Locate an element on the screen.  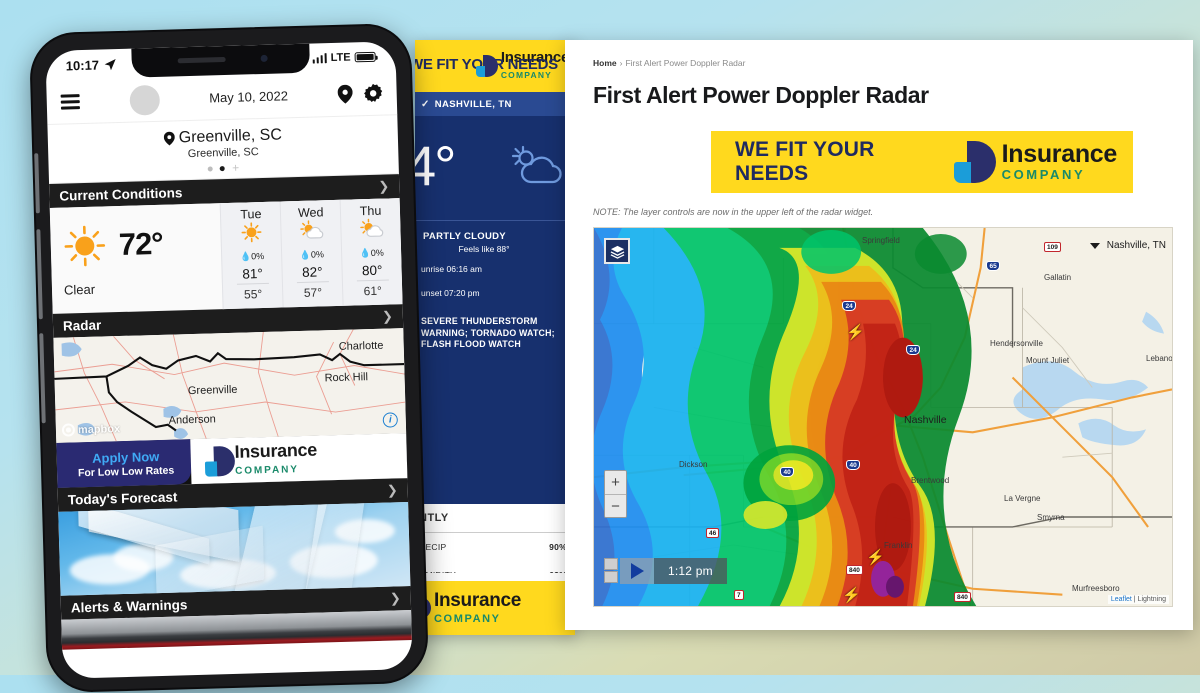
tablet-location-row: ✓ NASHVILLE, TN is located at coordinates (495, 104).